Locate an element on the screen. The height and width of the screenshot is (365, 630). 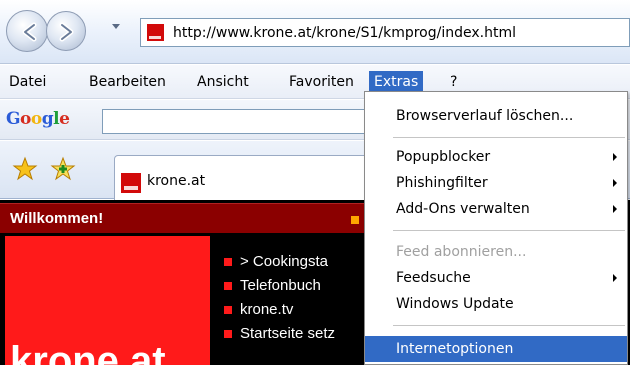
site-favicon-icon is located at coordinates (155, 32).